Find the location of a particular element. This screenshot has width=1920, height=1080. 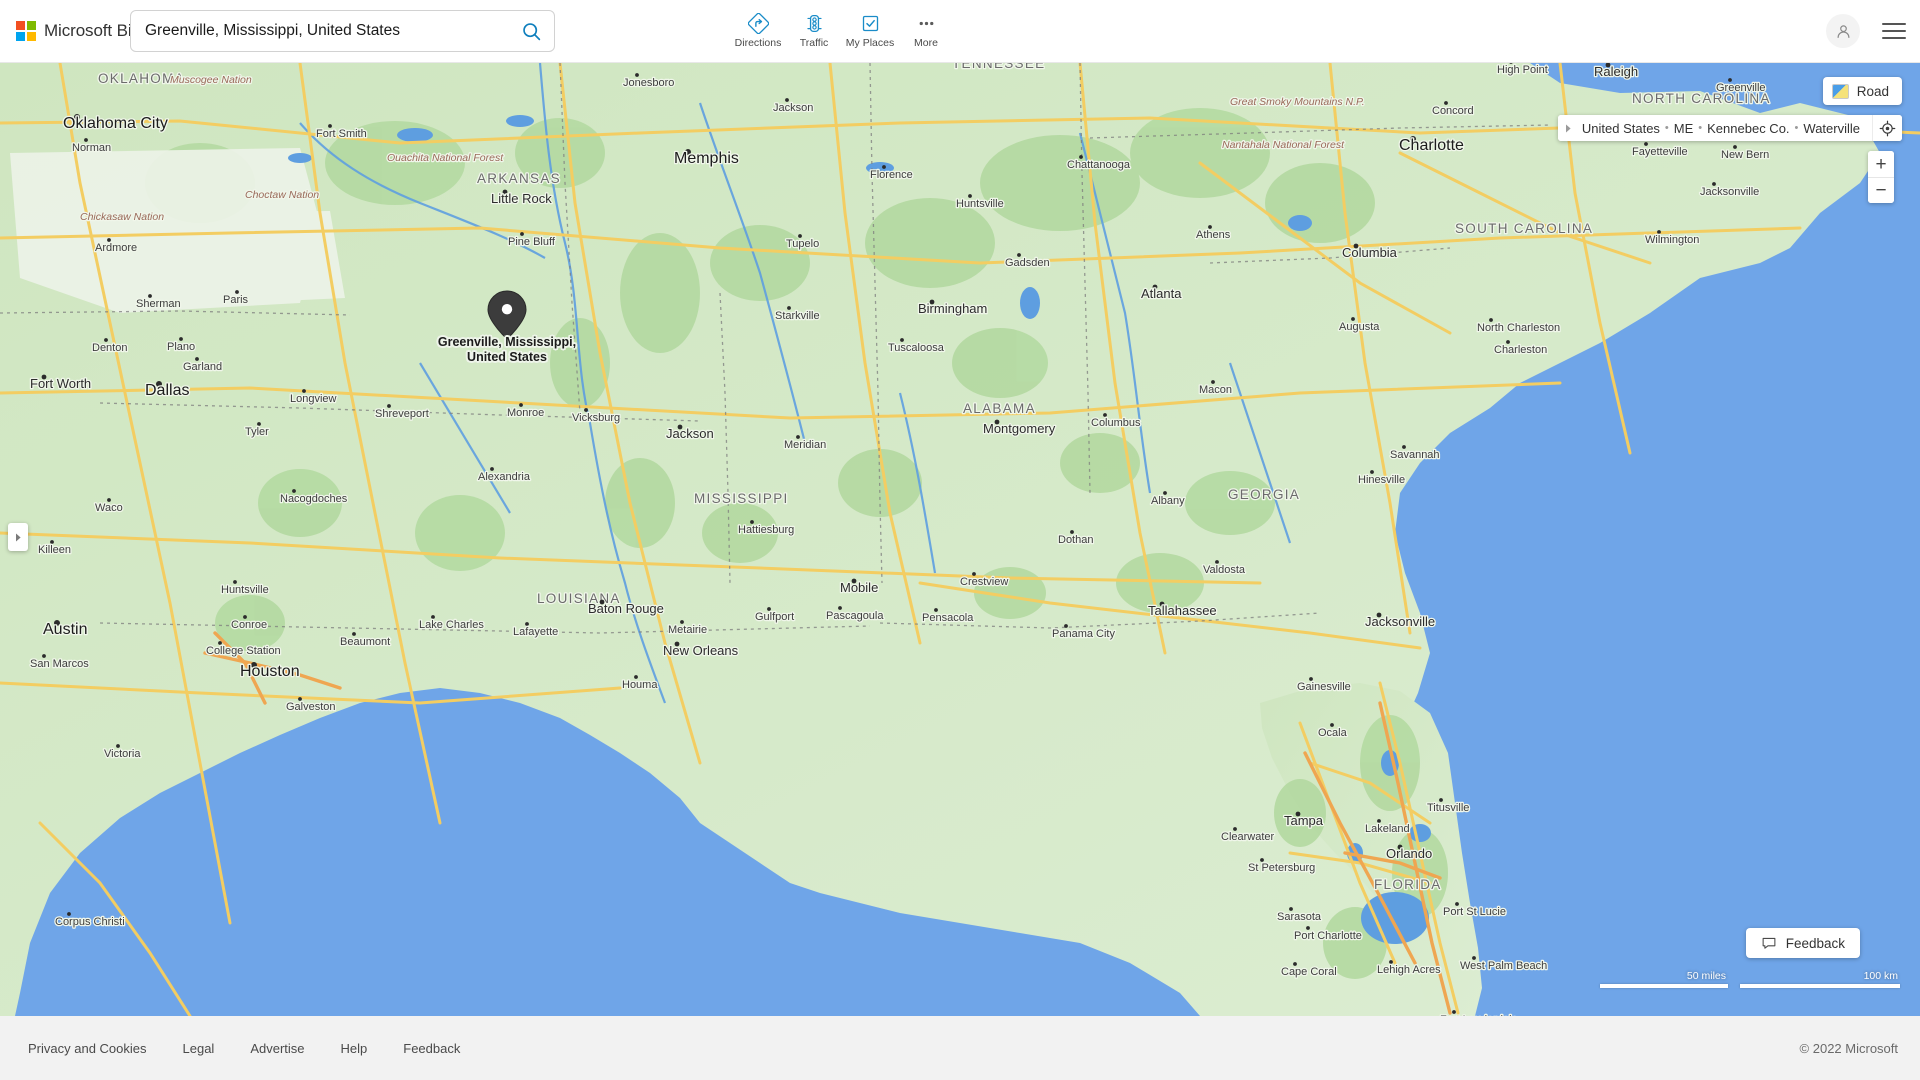

toolbar-item-directions: Directions is located at coordinates (758, 27).